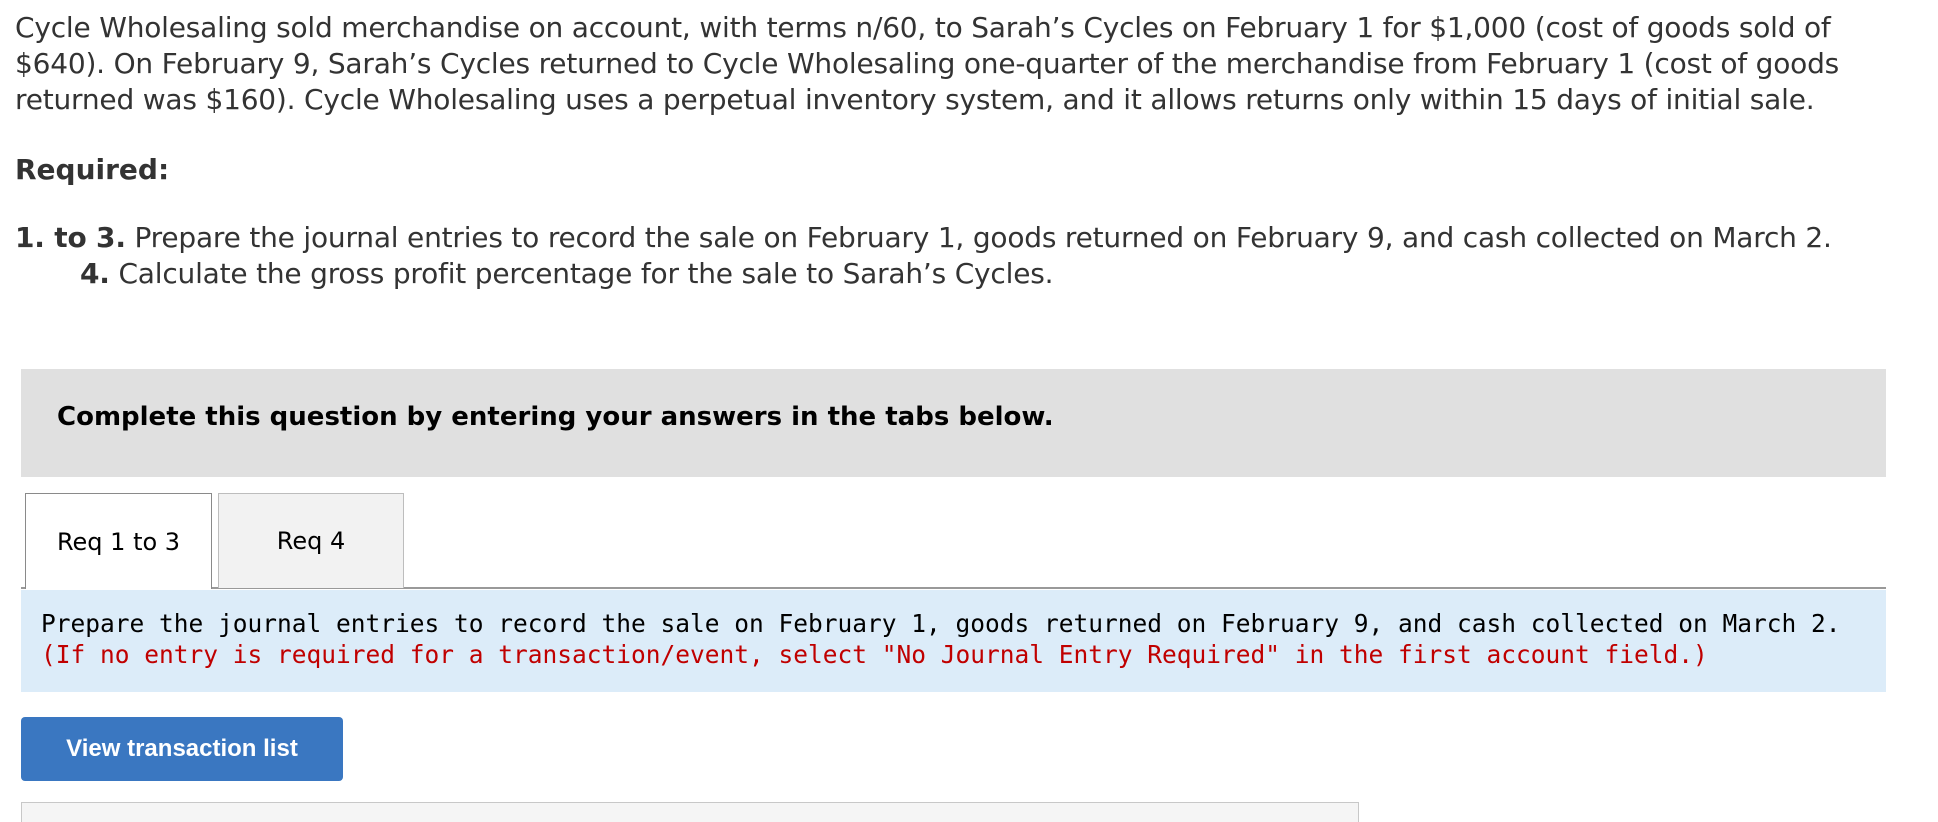 The image size is (1938, 822). I want to click on tab-req-1-to-3: Req 1 to 3, so click(118, 541).